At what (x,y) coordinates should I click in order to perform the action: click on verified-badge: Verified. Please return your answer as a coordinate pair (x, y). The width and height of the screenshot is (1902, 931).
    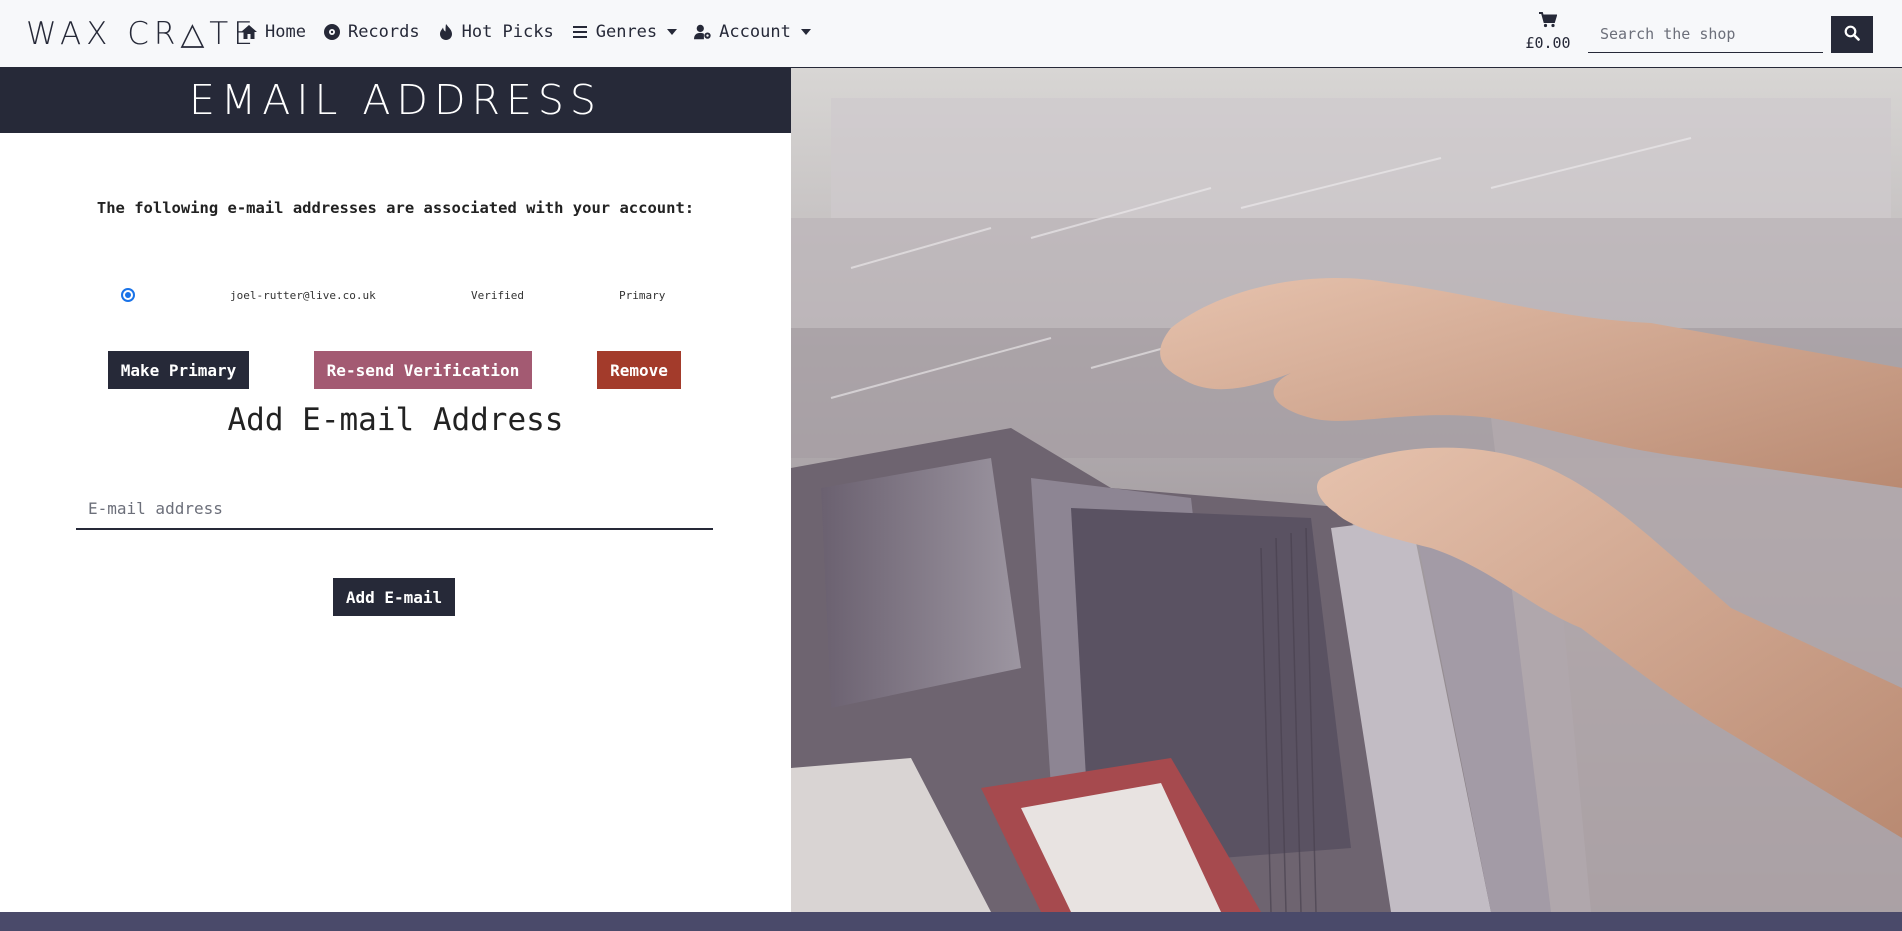
    Looking at the image, I should click on (497, 295).